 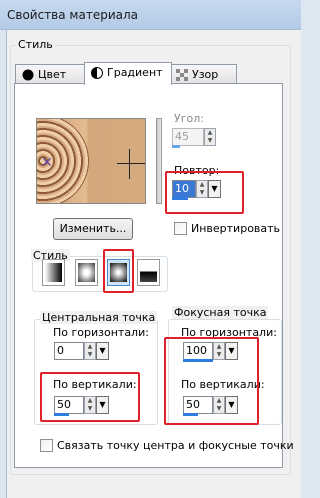 What do you see at coordinates (205, 74) in the screenshot?
I see `tab-pattern-label: Узор` at bounding box center [205, 74].